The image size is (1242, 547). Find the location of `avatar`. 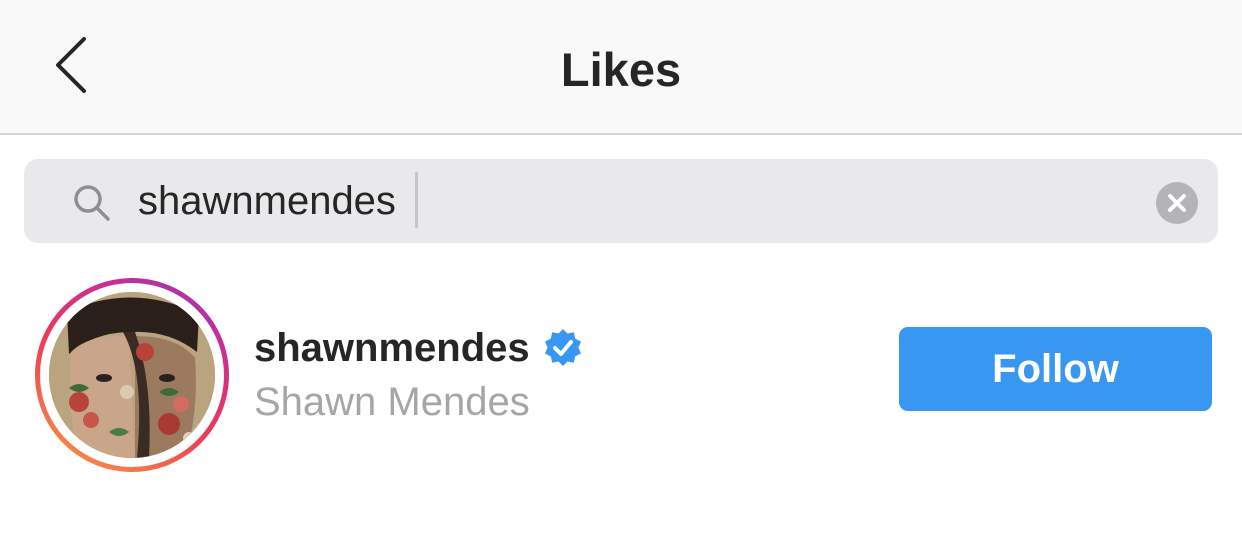

avatar is located at coordinates (132, 375).